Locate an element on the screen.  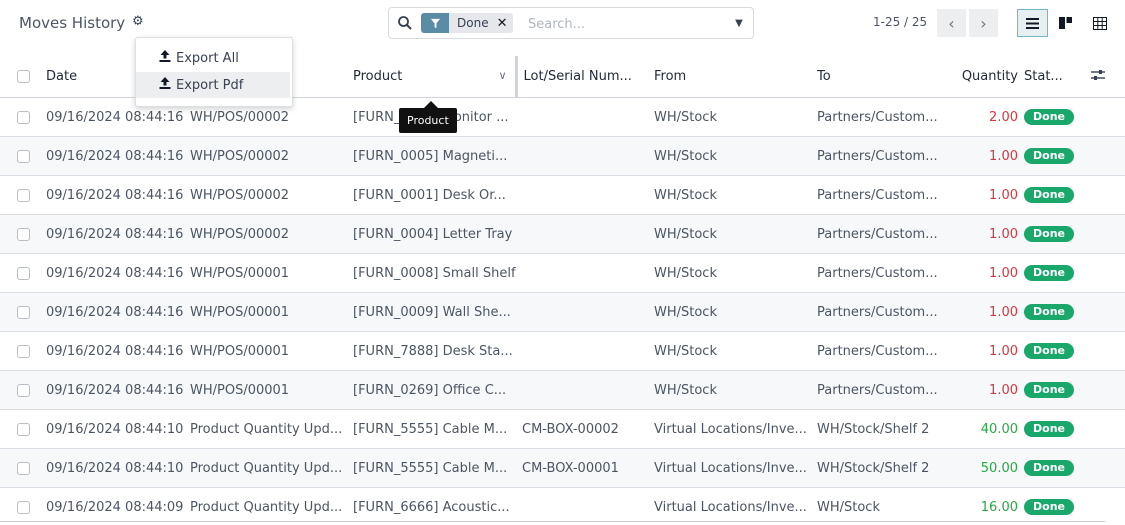
pager-next-button: › is located at coordinates (983, 23).